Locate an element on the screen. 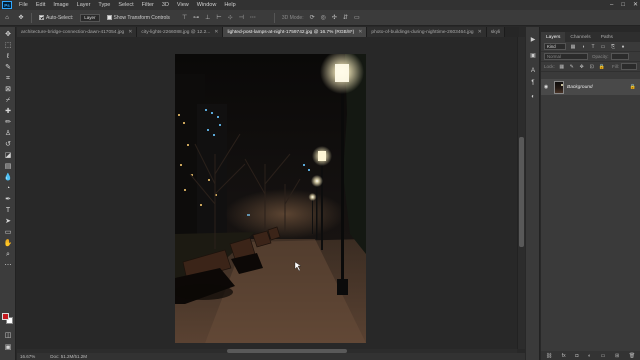 The width and height of the screenshot is (640, 360). kind-filter-dropdown: Kind is located at coordinates (555, 46).